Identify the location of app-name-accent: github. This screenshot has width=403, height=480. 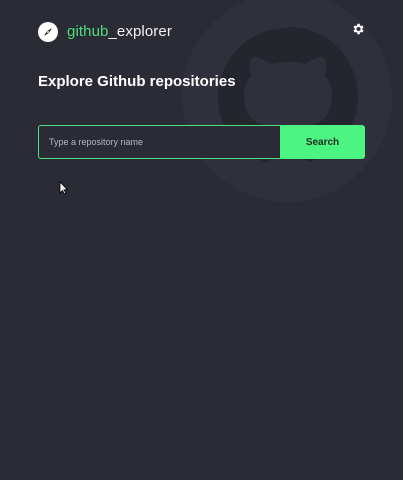
(88, 31).